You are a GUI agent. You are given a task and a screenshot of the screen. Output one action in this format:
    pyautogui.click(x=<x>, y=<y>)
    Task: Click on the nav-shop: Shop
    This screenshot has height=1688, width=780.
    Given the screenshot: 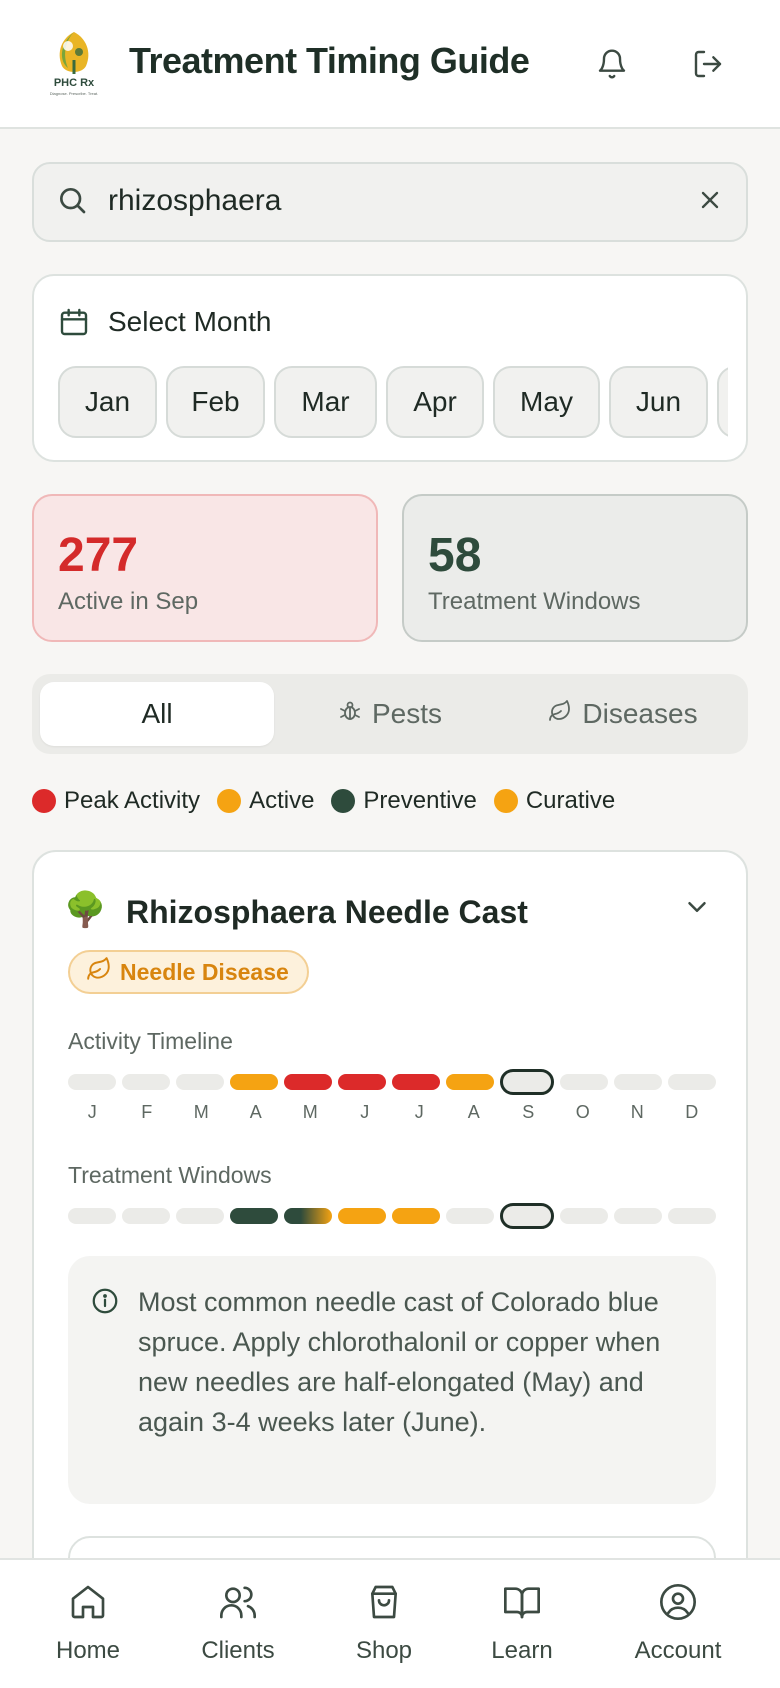 What is the action you would take?
    pyautogui.click(x=384, y=1623)
    